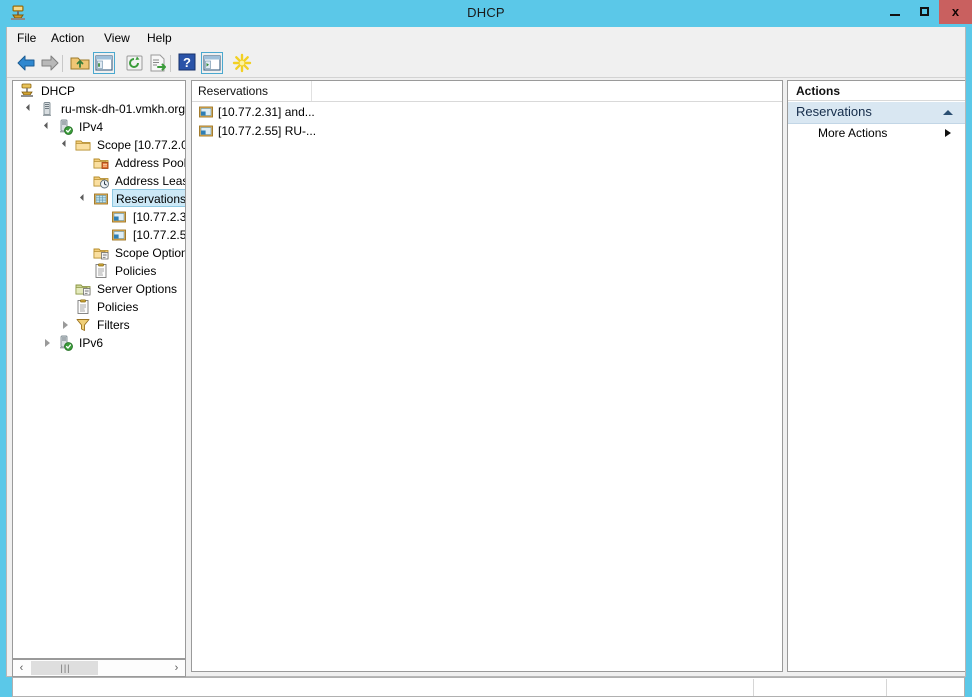  What do you see at coordinates (104, 63) in the screenshot?
I see `show-hide-console-tree-button` at bounding box center [104, 63].